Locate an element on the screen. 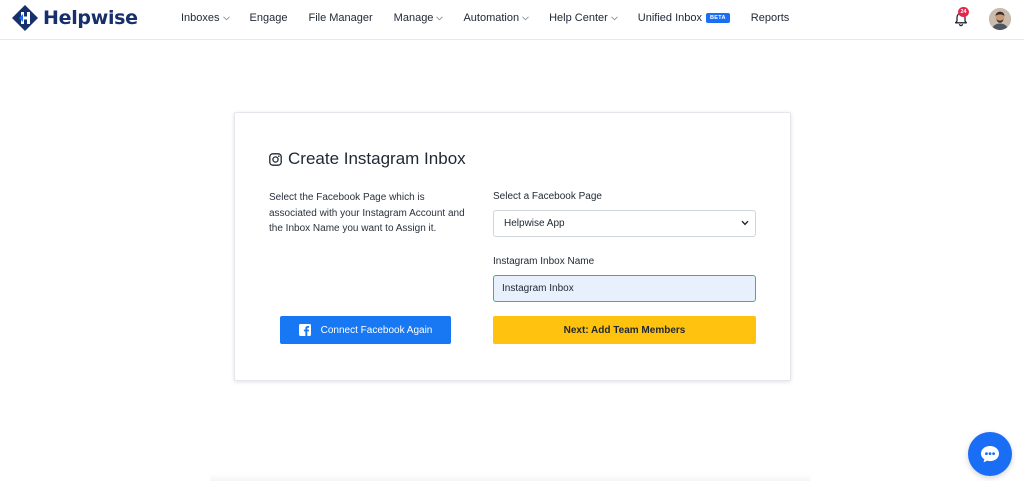 The height and width of the screenshot is (481, 1024). next-button-label: Next: Add Team Members is located at coordinates (624, 330).